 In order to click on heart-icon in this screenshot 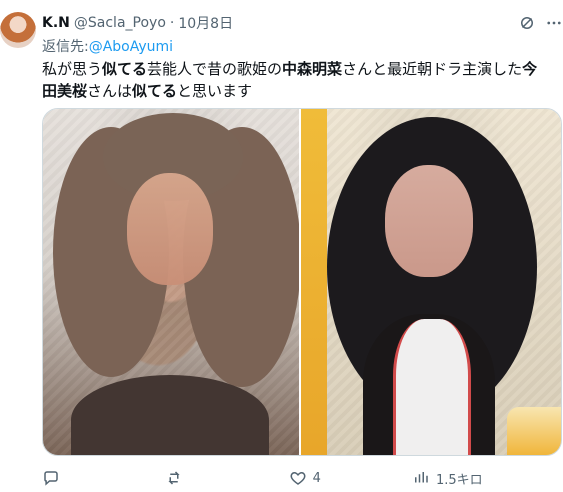, I will do `click(298, 478)`.